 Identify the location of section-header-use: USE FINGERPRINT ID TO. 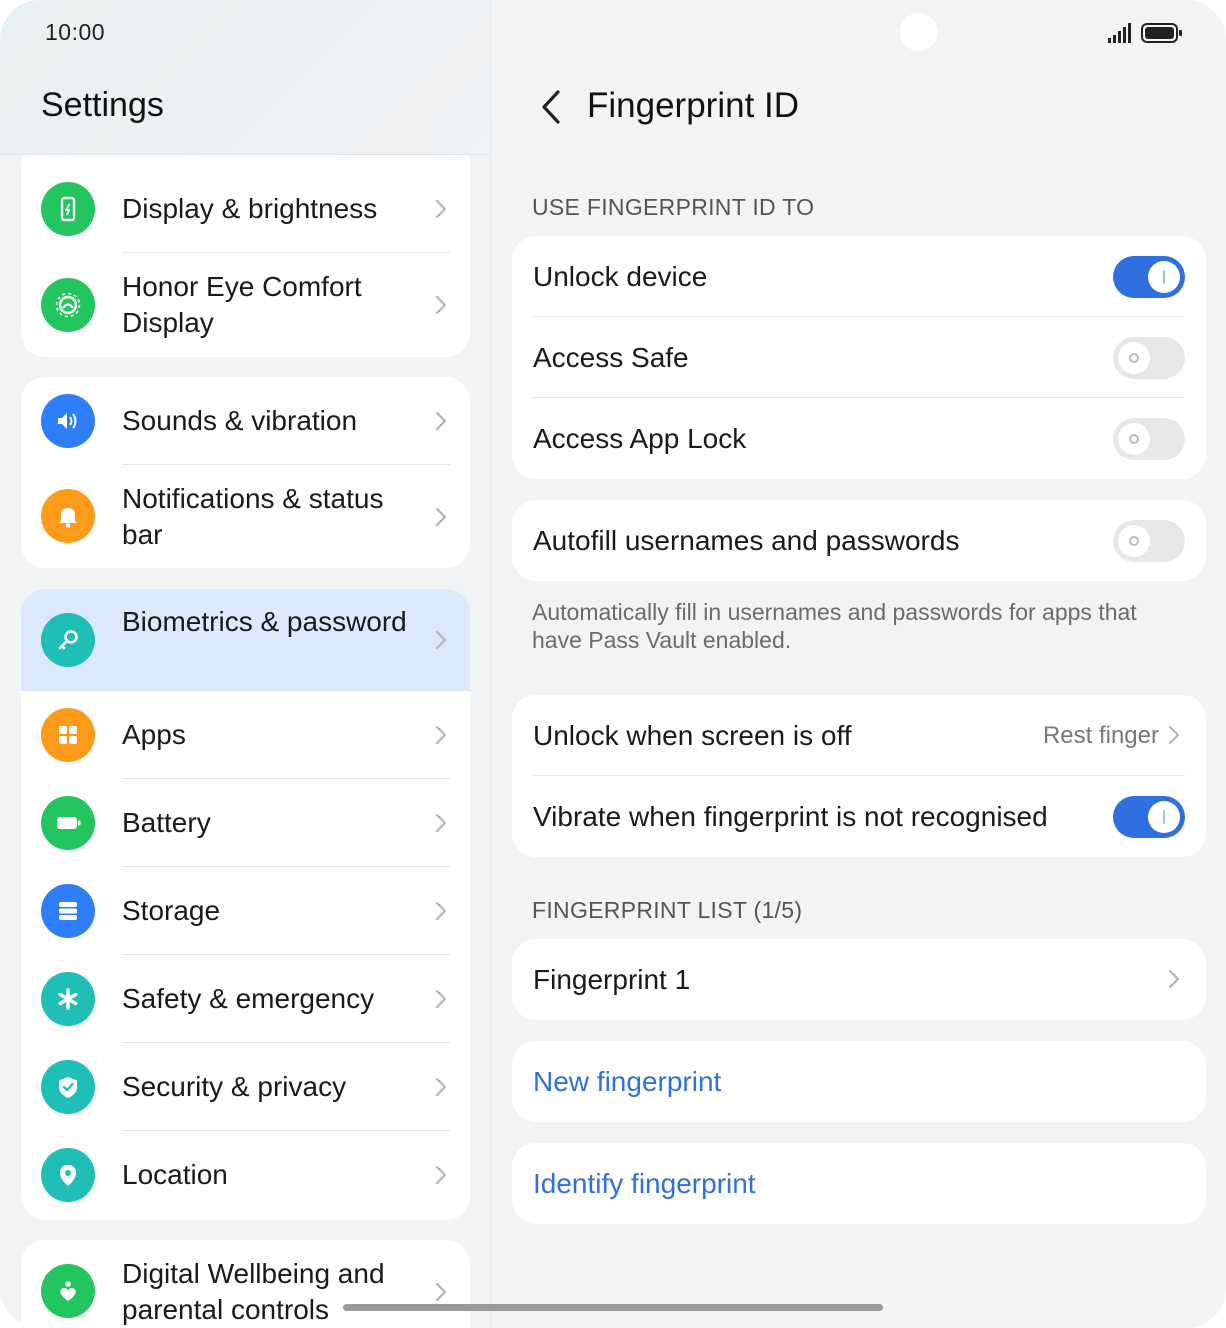
(673, 207).